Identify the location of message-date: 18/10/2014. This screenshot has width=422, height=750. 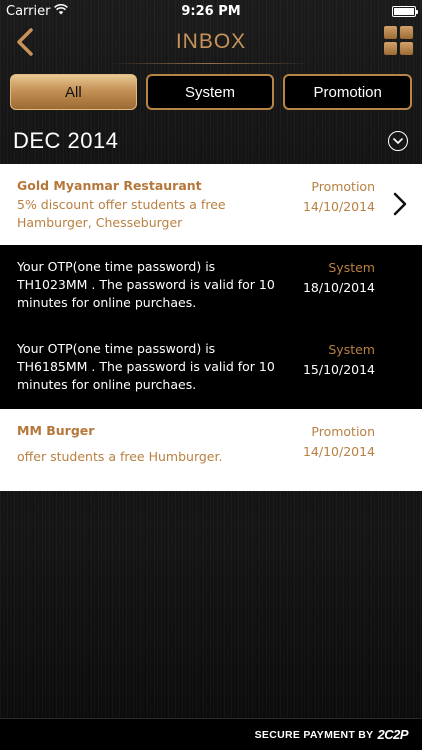
(338, 287).